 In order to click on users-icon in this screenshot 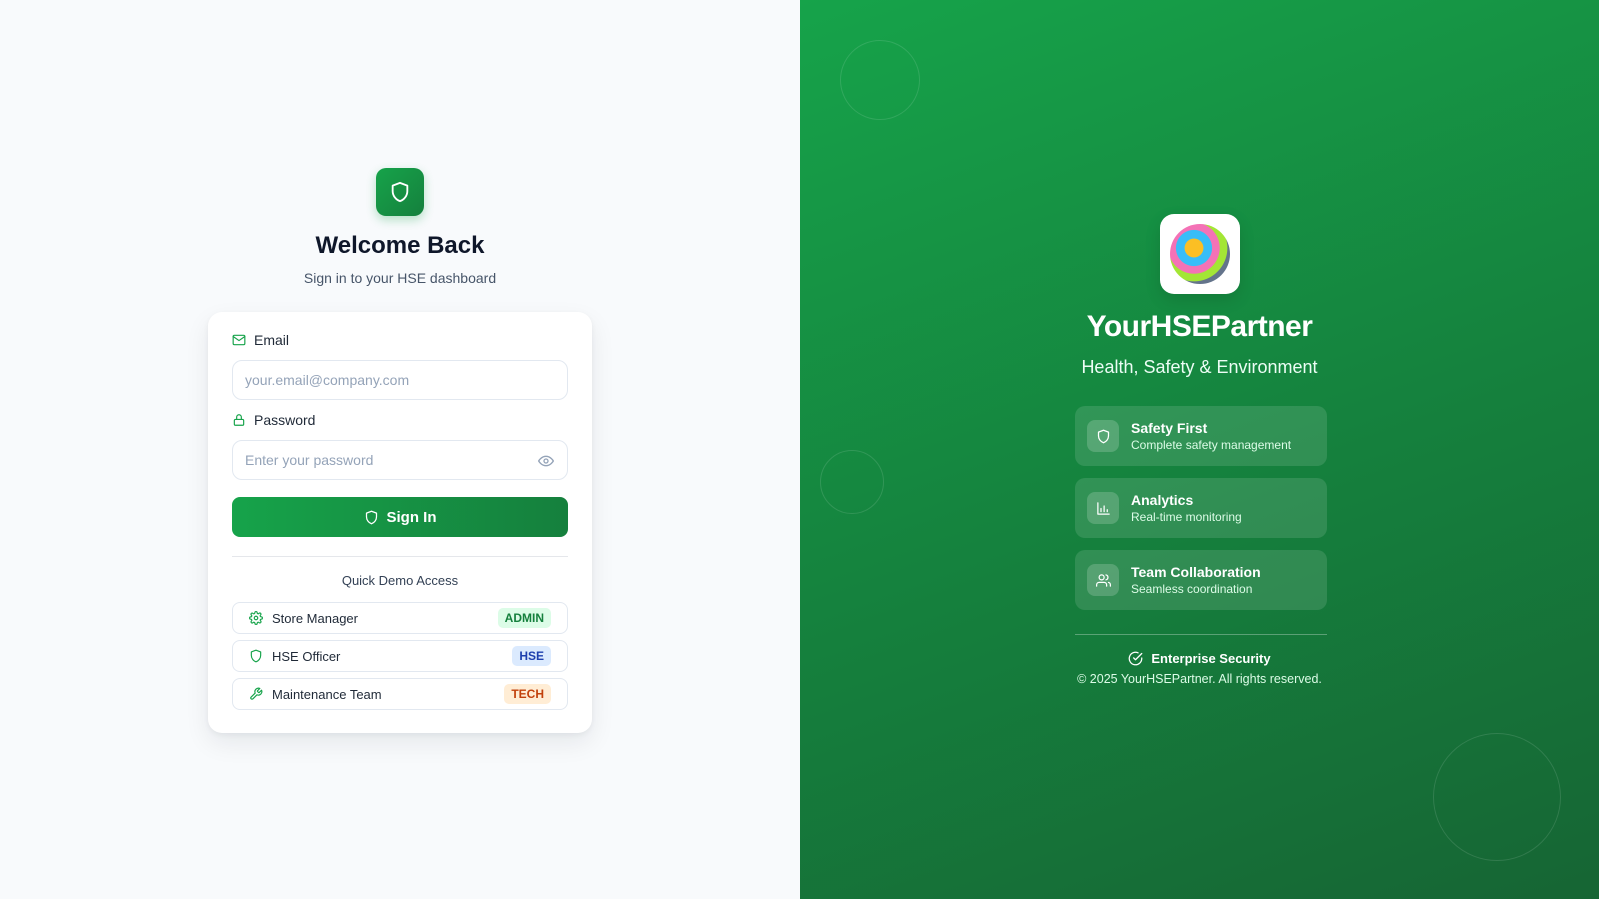, I will do `click(1103, 580)`.